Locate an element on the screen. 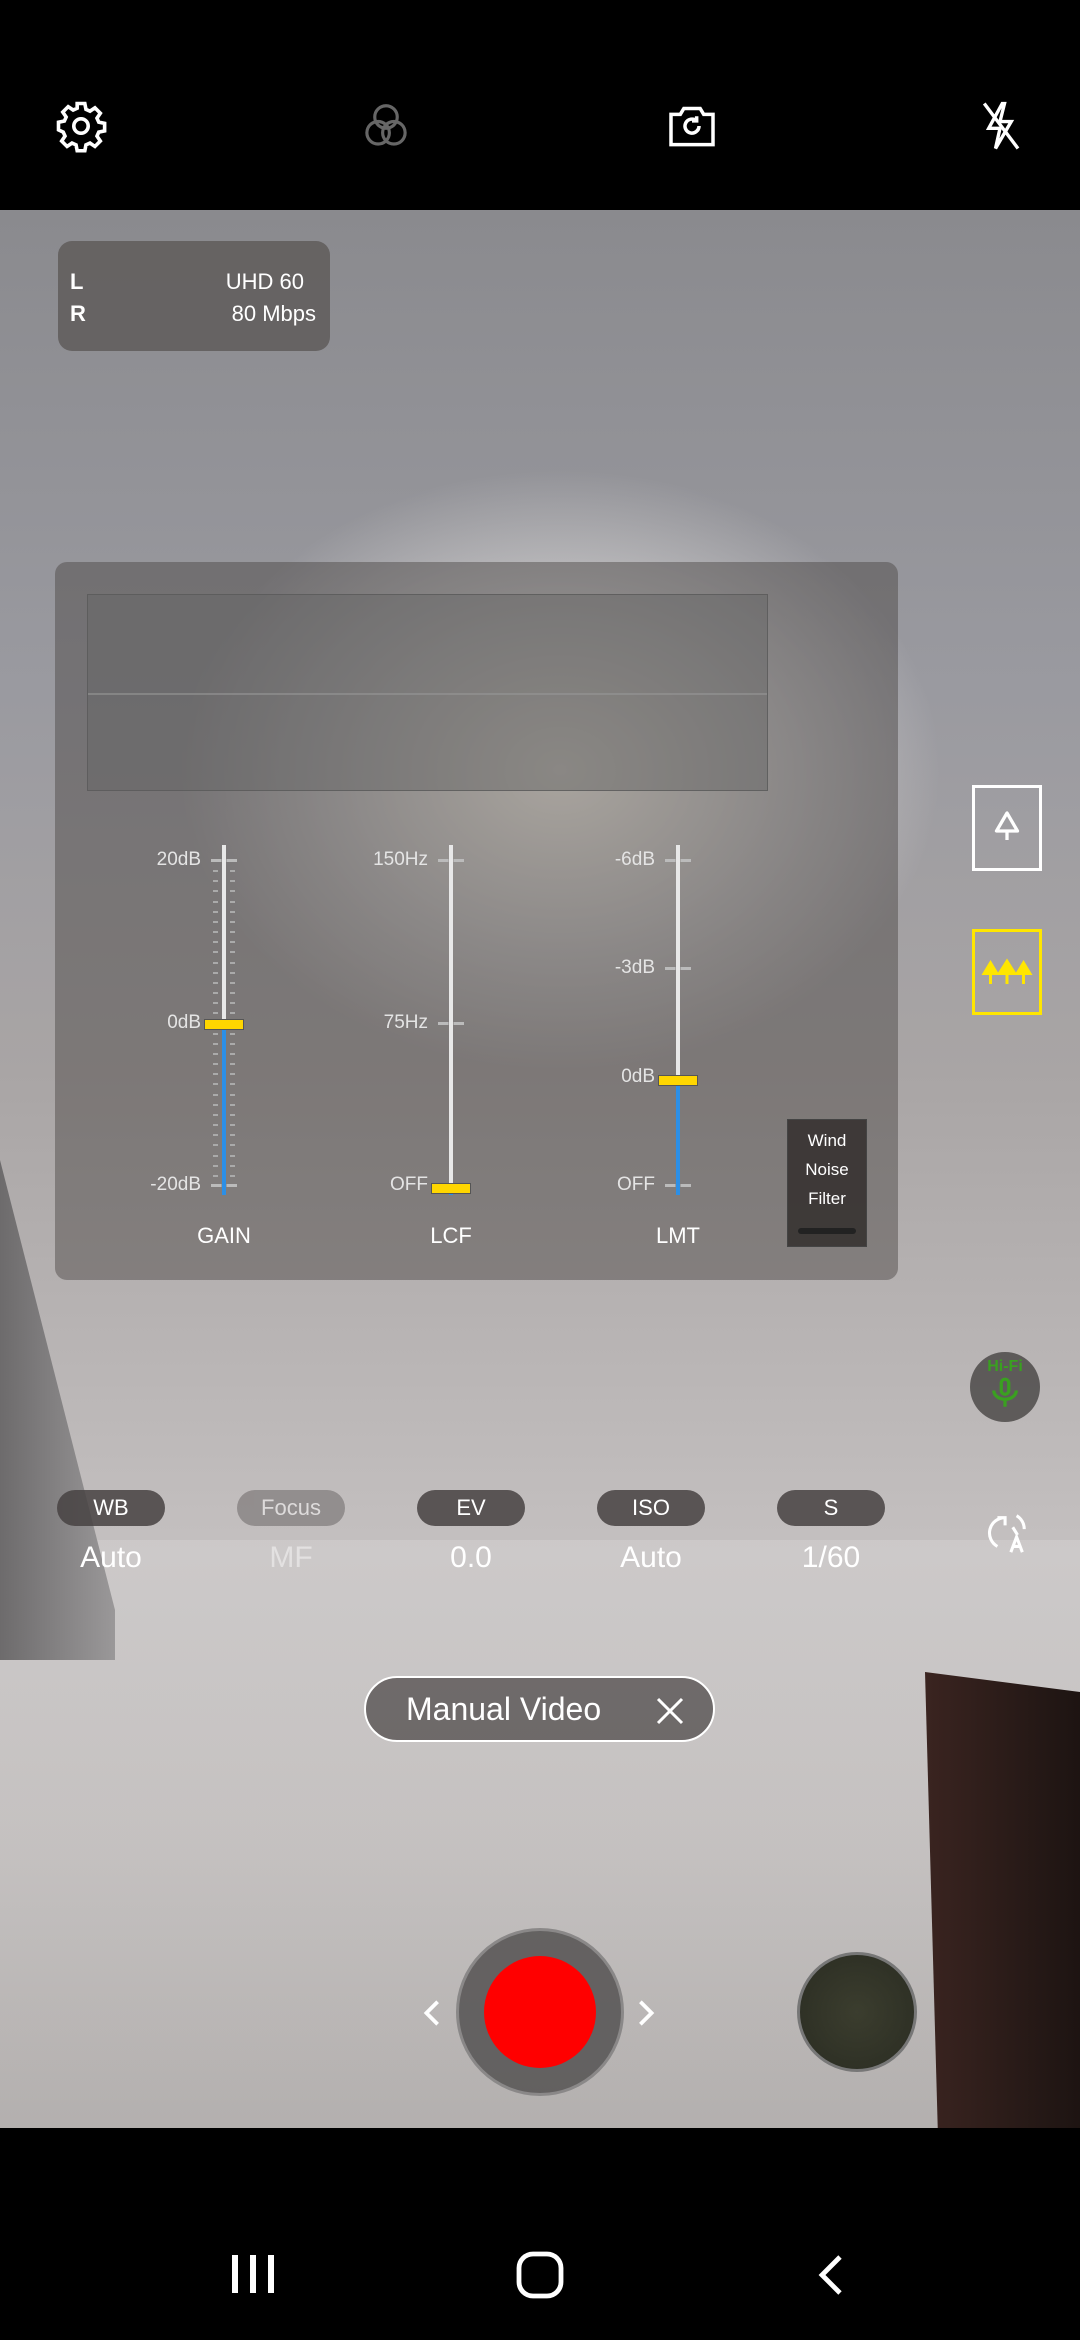 The width and height of the screenshot is (1080, 2340). slider-tick-label: 20dB is located at coordinates (178, 859).